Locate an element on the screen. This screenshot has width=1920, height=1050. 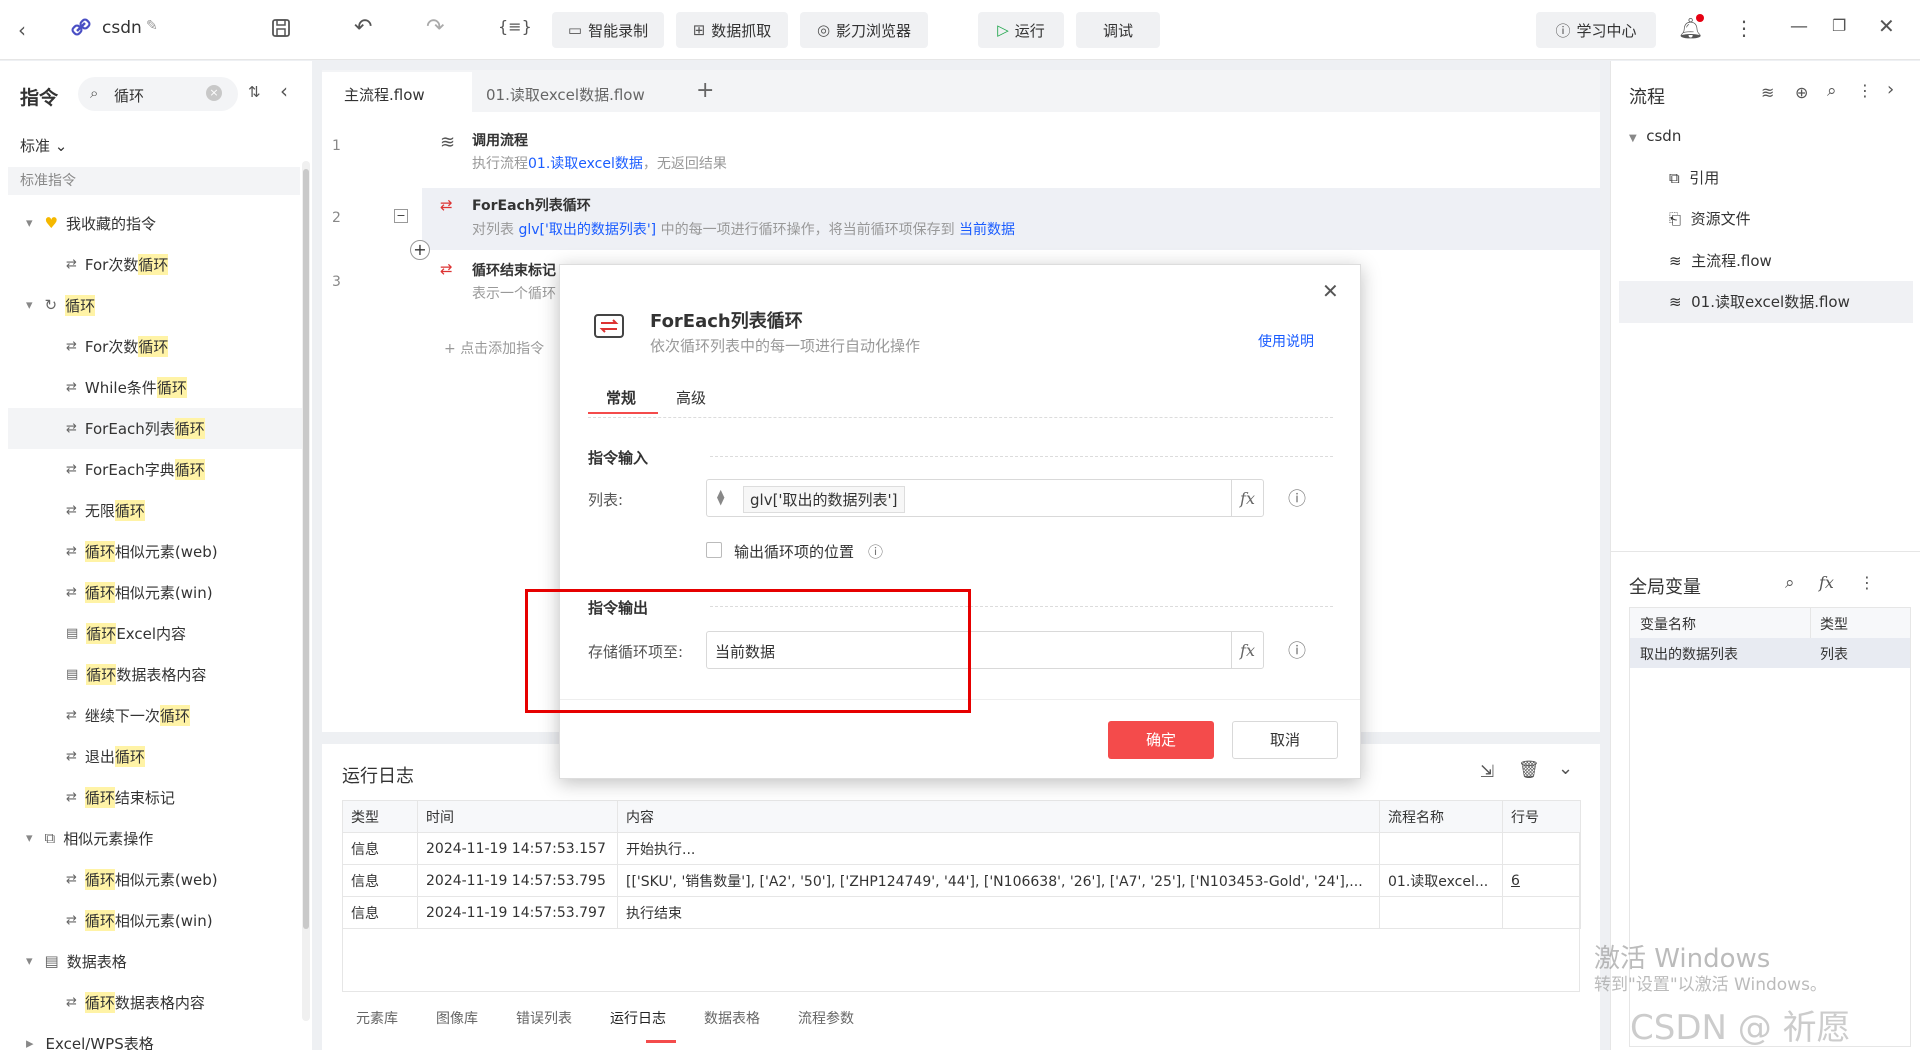
python-icon: ⧫ is located at coordinates (721, 497).